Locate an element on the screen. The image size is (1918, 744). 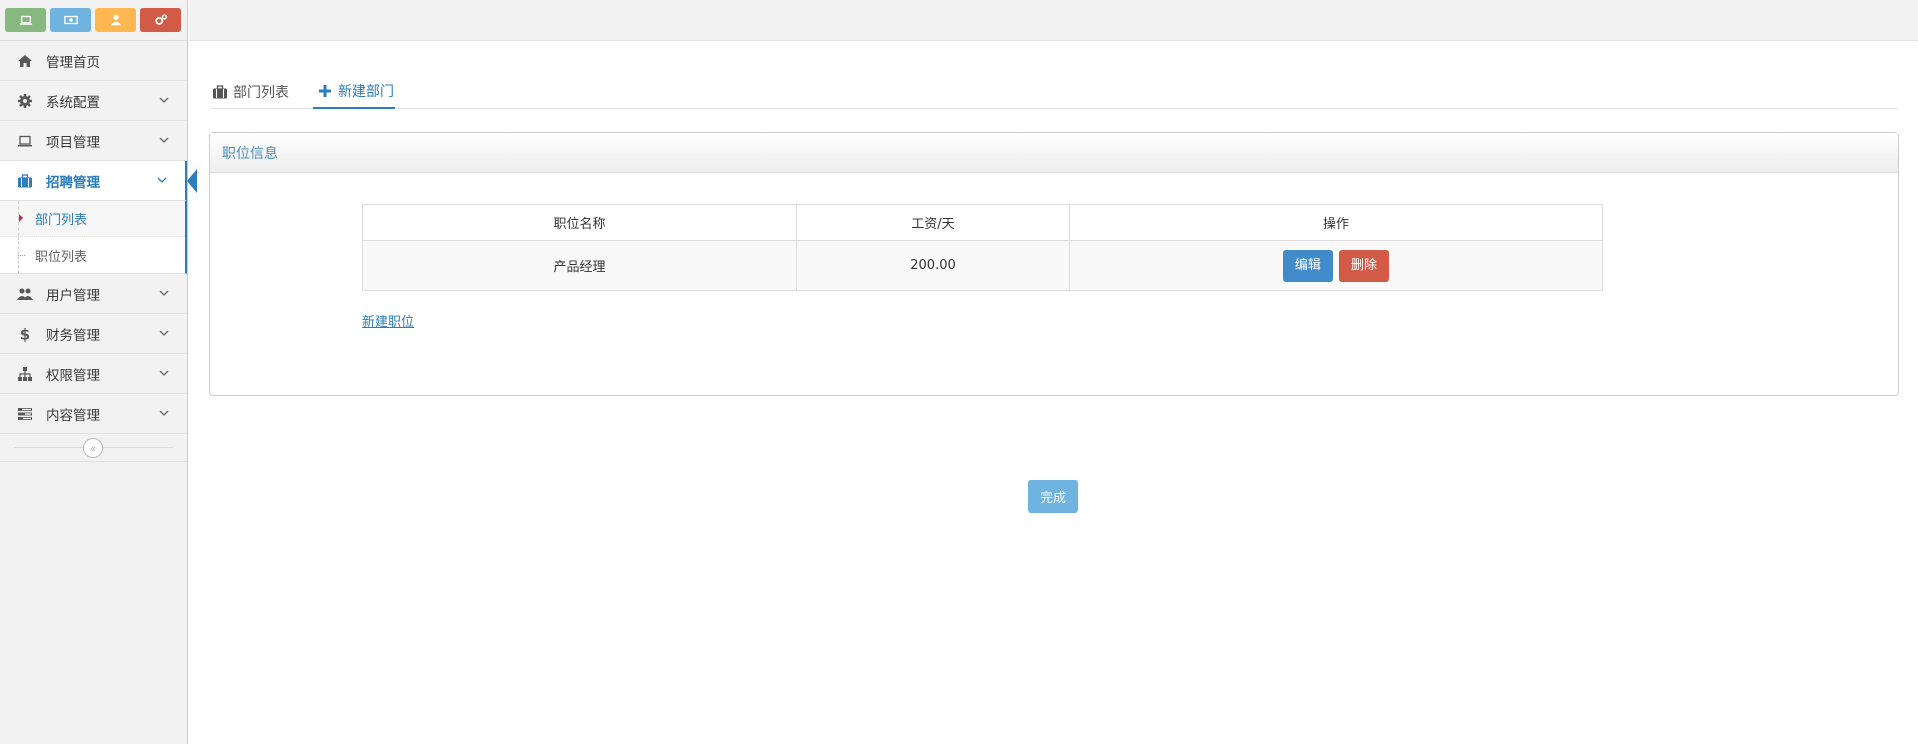
sidebar-item-label: 权限管理 is located at coordinates (73, 375).